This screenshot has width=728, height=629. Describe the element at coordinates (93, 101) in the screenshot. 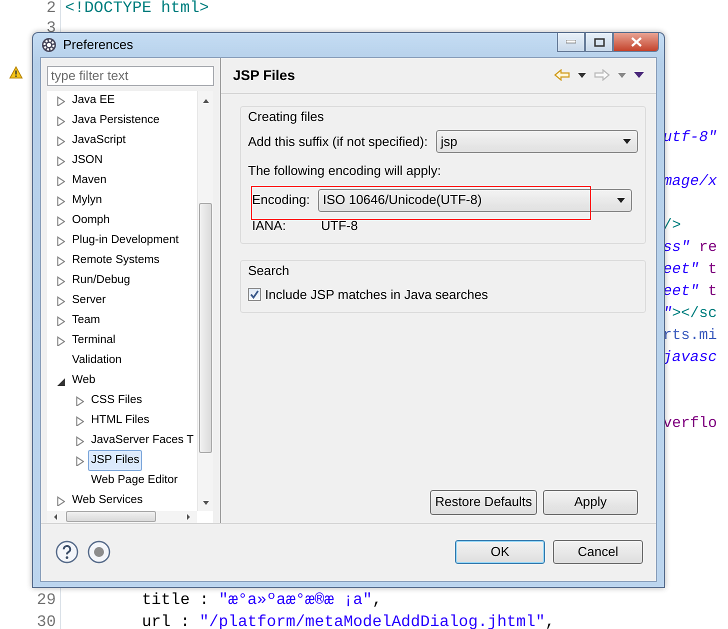

I see `tree-item: Java EE` at that location.